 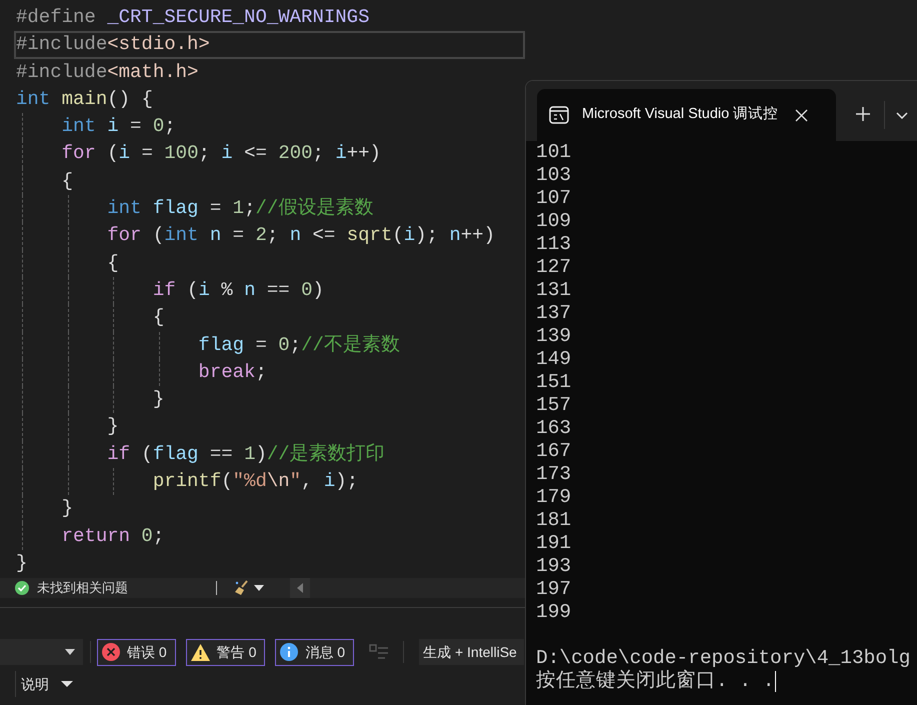 I want to click on close-icon, so click(x=801, y=115).